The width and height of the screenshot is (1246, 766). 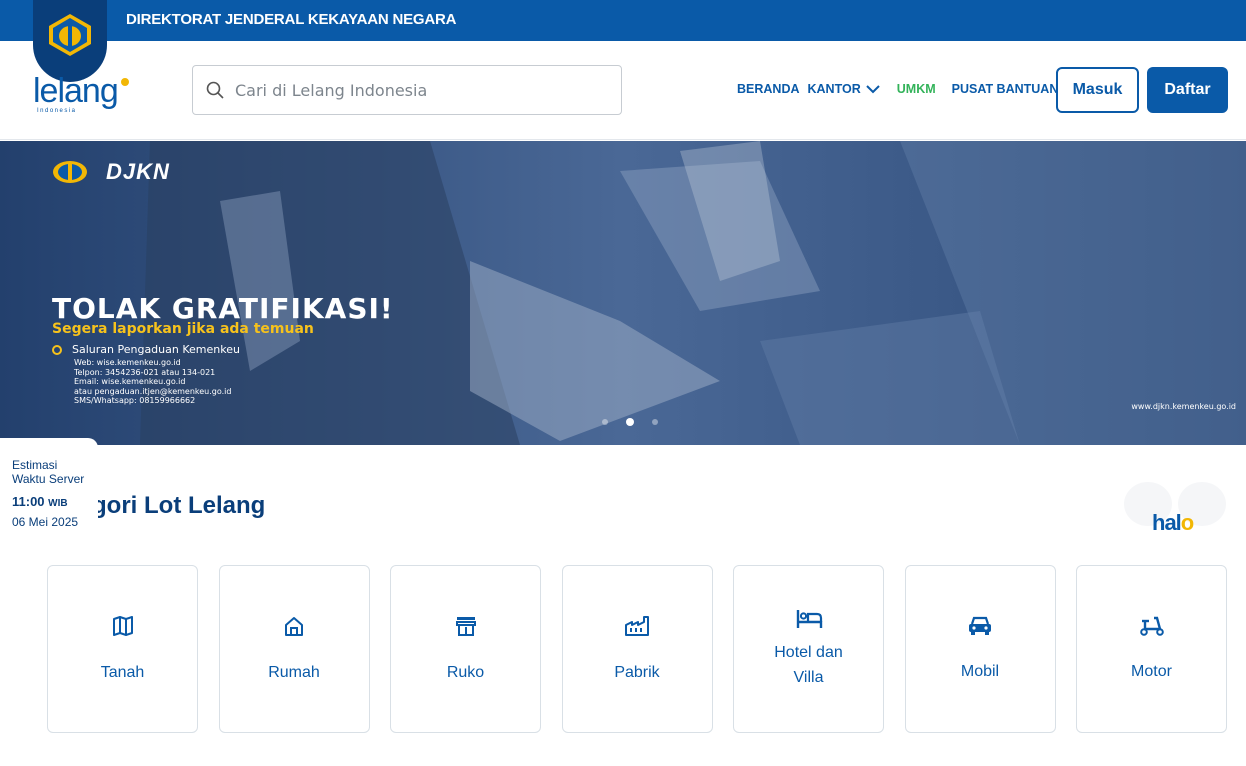 What do you see at coordinates (130, 381) in the screenshot?
I see `contact-line: Email: wise.kemenkeu.go.id` at bounding box center [130, 381].